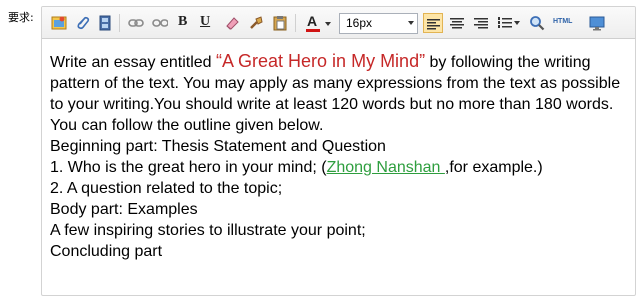 This screenshot has height=296, width=638. What do you see at coordinates (133, 62) in the screenshot?
I see `text-segment: Write an essay entitled` at bounding box center [133, 62].